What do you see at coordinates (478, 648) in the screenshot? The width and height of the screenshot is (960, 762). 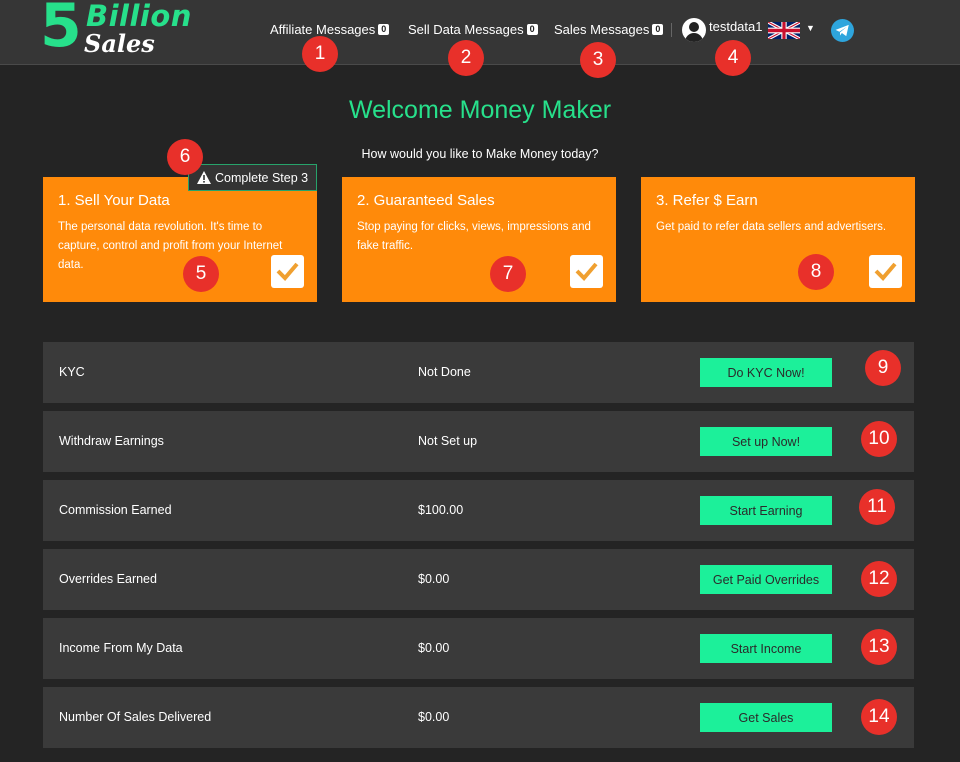 I see `row-income-from-my-data: Income From My Data $0.00 Start Income` at bounding box center [478, 648].